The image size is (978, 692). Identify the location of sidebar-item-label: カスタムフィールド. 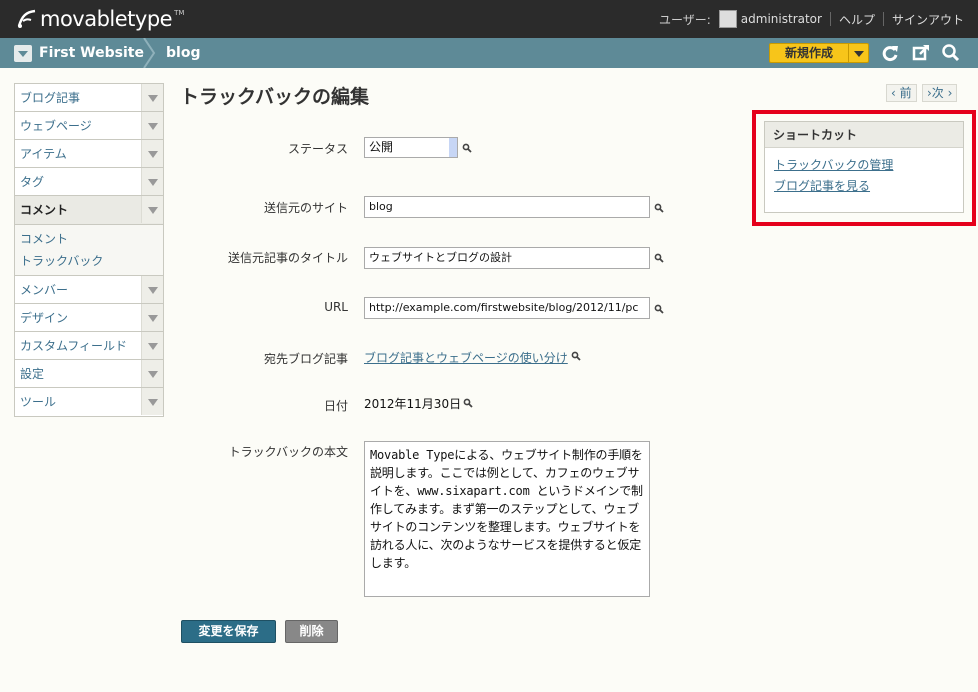
(74, 346).